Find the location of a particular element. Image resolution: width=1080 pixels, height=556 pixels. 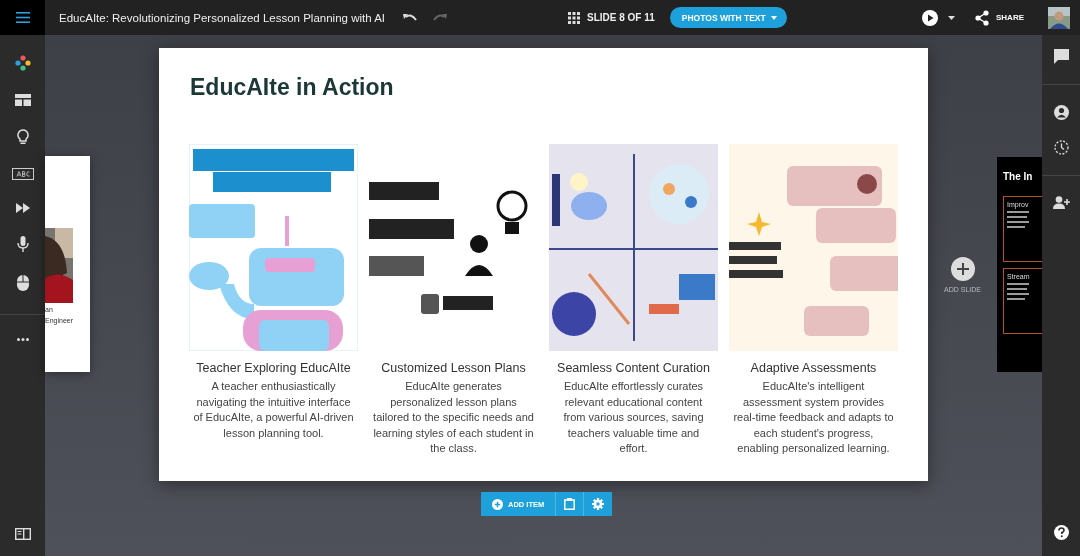

lightbulb-icon is located at coordinates (22, 137).